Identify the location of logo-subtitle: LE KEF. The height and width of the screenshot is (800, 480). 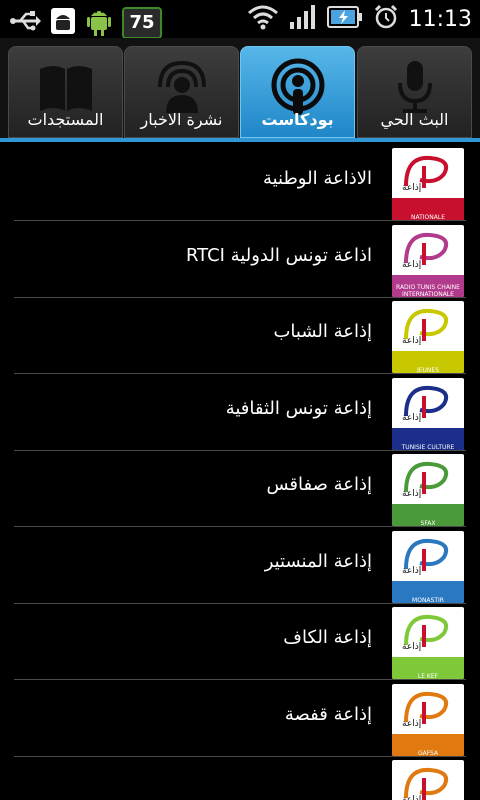
(428, 676).